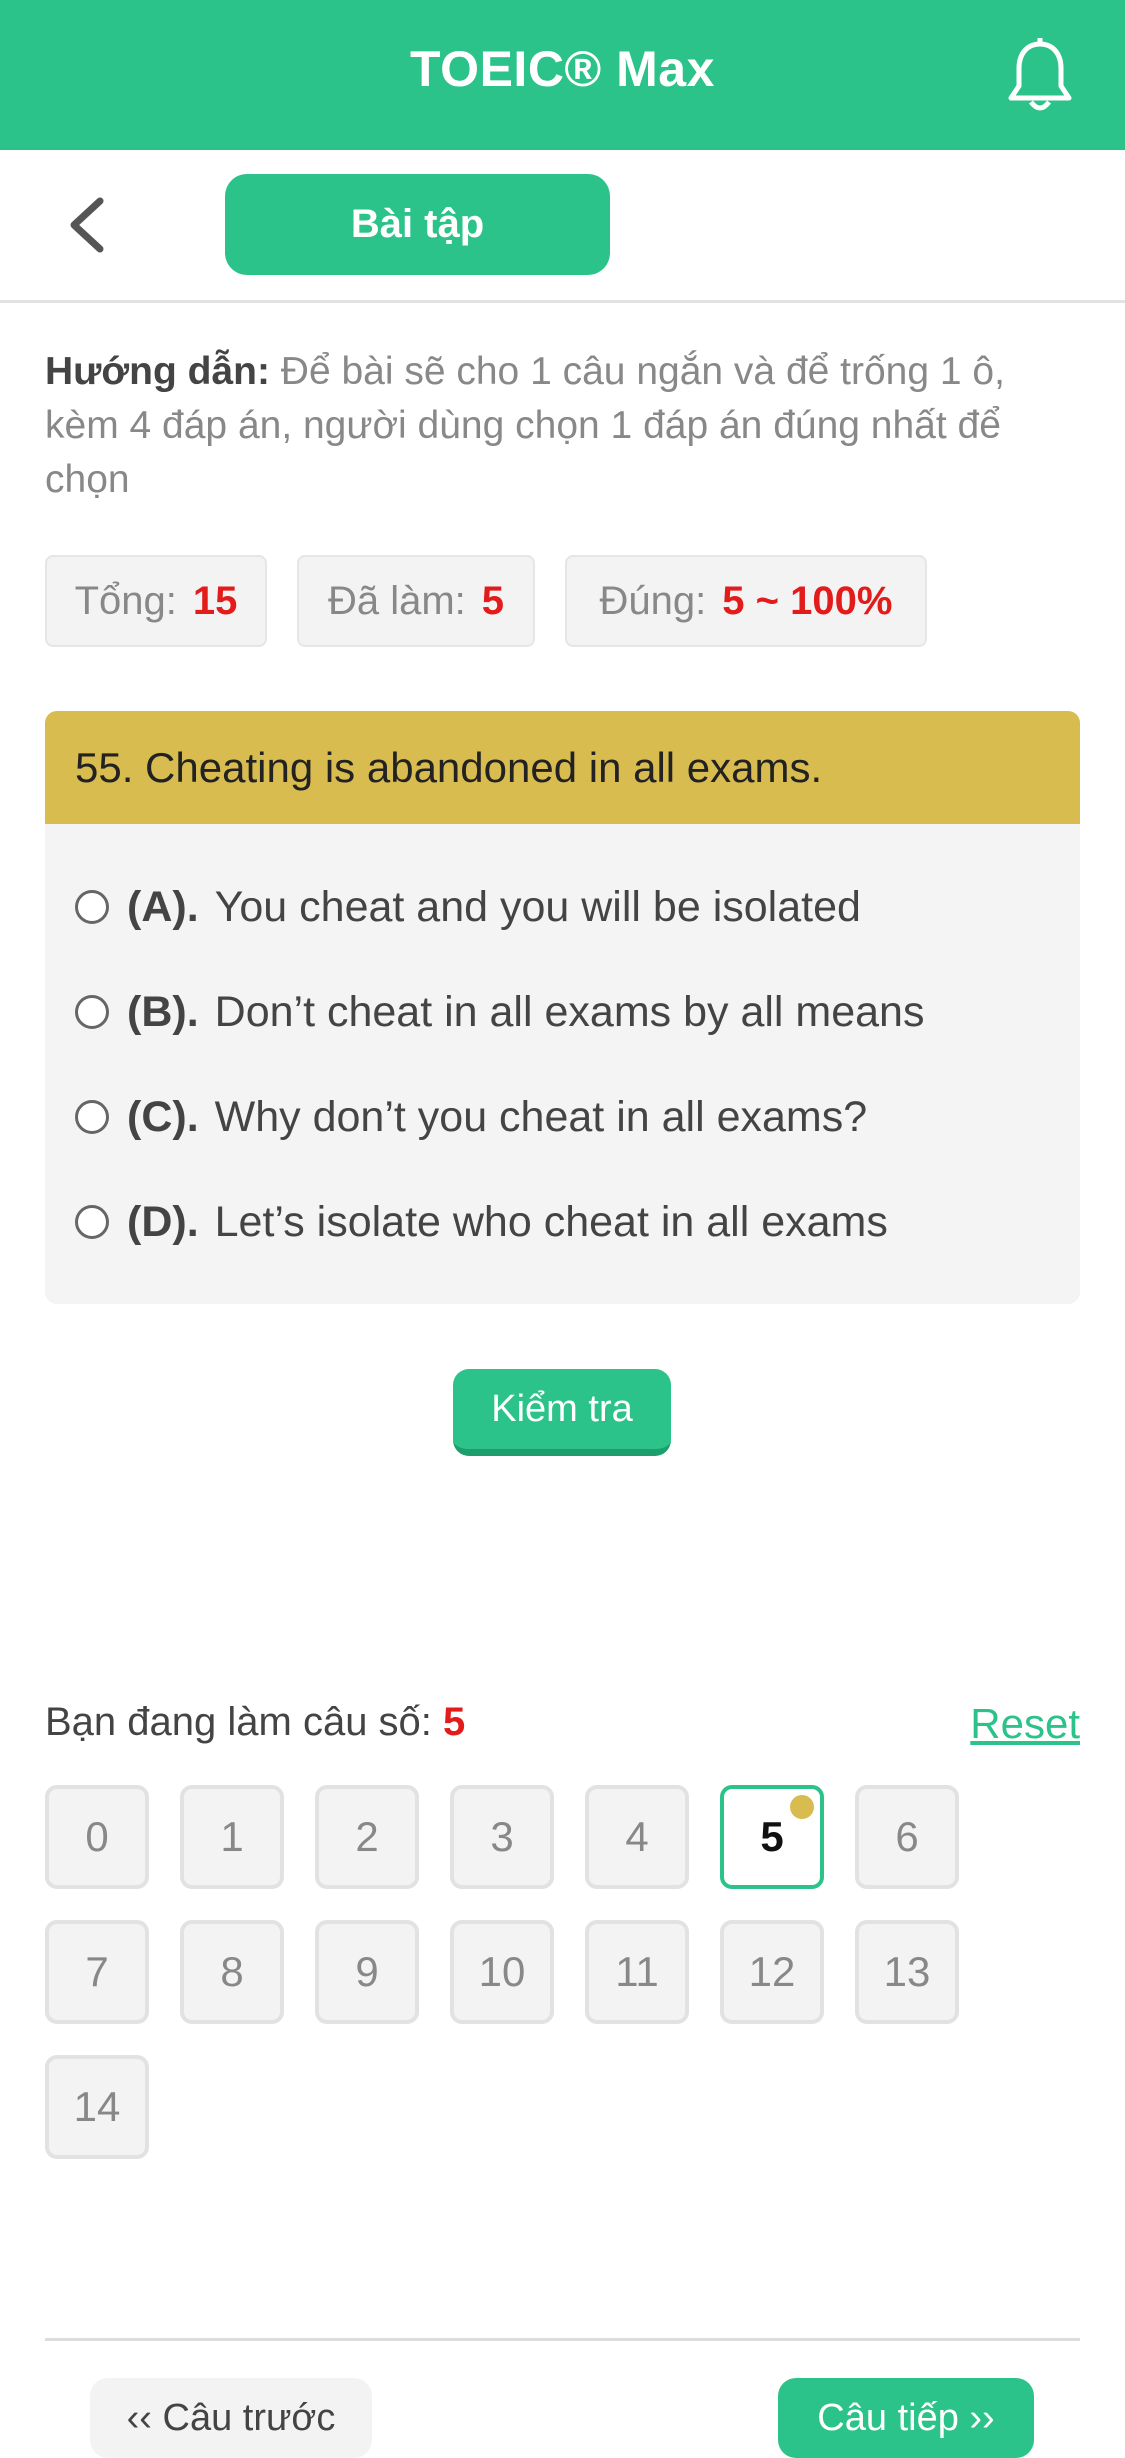 Image resolution: width=1125 pixels, height=2458 pixels. Describe the element at coordinates (562, 2339) in the screenshot. I see `footer-divider` at that location.